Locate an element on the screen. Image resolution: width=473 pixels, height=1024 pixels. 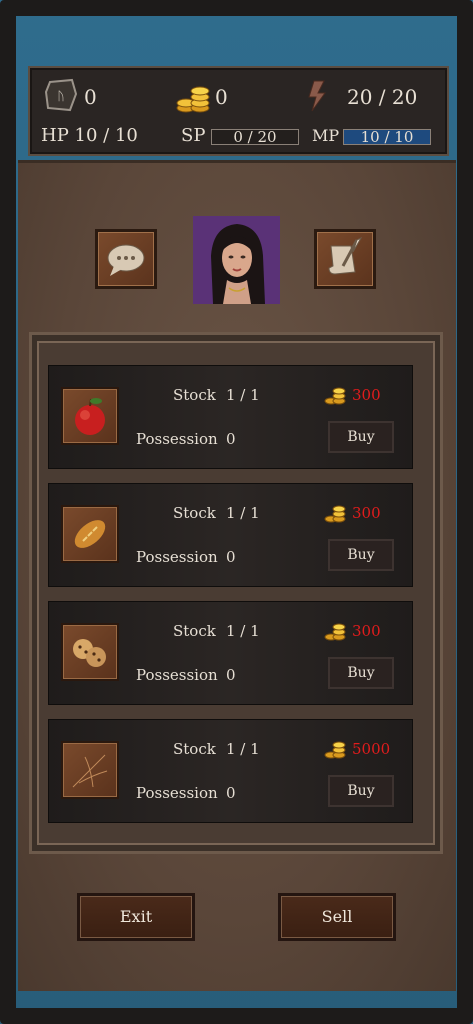
talk-button is located at coordinates (126, 259).